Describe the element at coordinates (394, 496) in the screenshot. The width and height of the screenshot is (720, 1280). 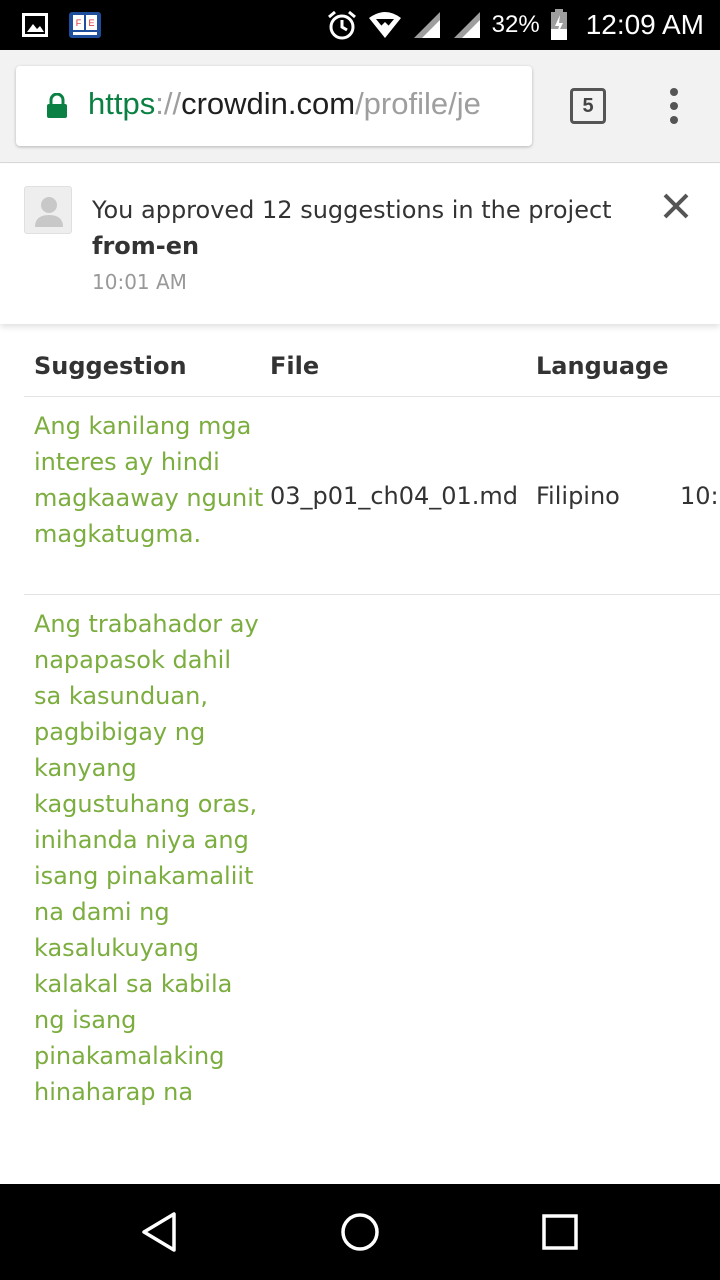
I see `row-1-file: 03_p01_ch04_01.md` at that location.